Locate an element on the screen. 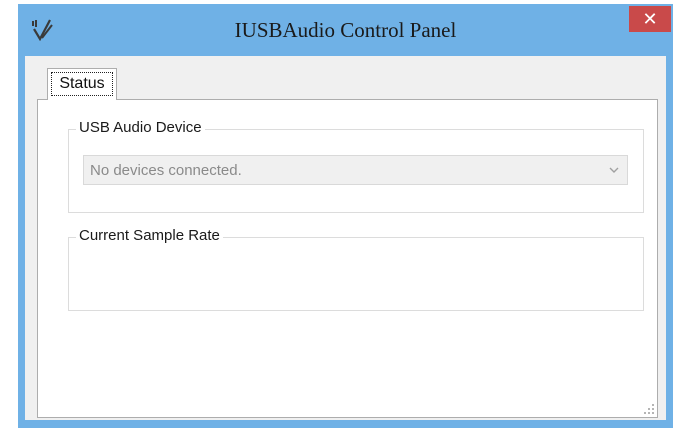  tab-status: Status is located at coordinates (82, 84).